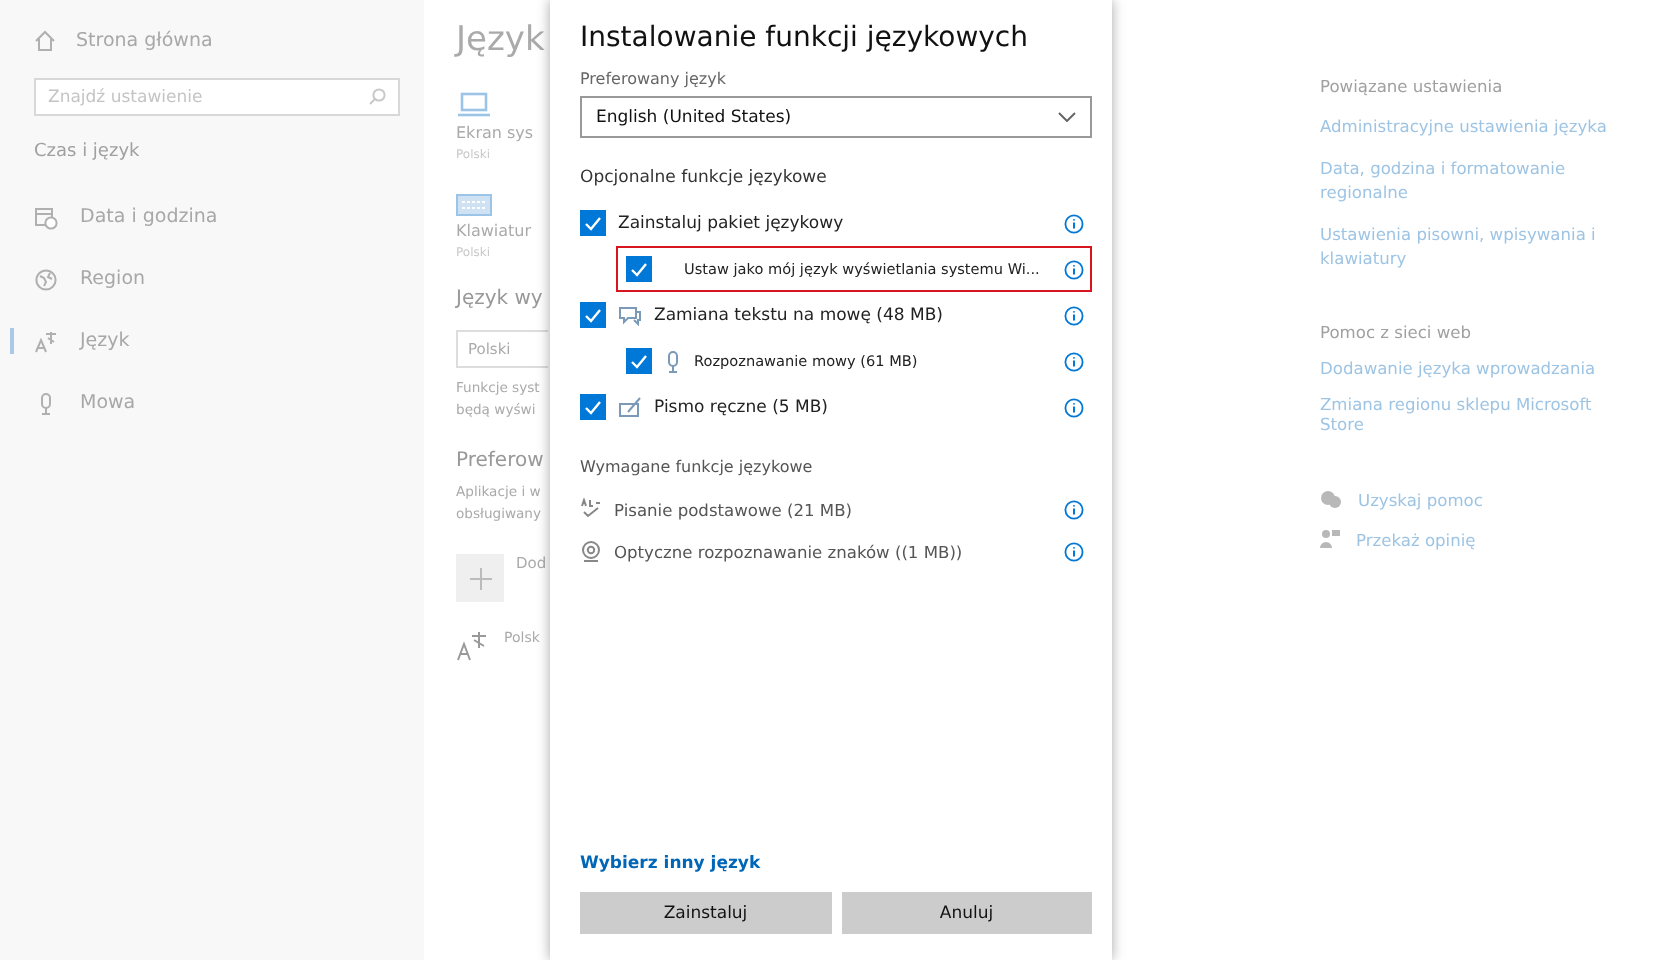 This screenshot has width=1680, height=960. I want to click on feedback-icon, so click(1330, 539).